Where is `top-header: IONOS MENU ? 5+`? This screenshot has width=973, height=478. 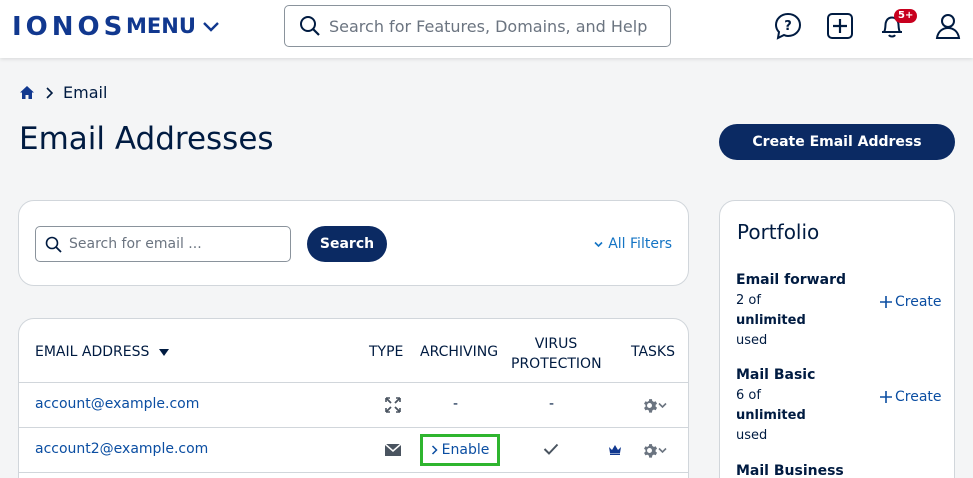 top-header: IONOS MENU ? 5+ is located at coordinates (486, 29).